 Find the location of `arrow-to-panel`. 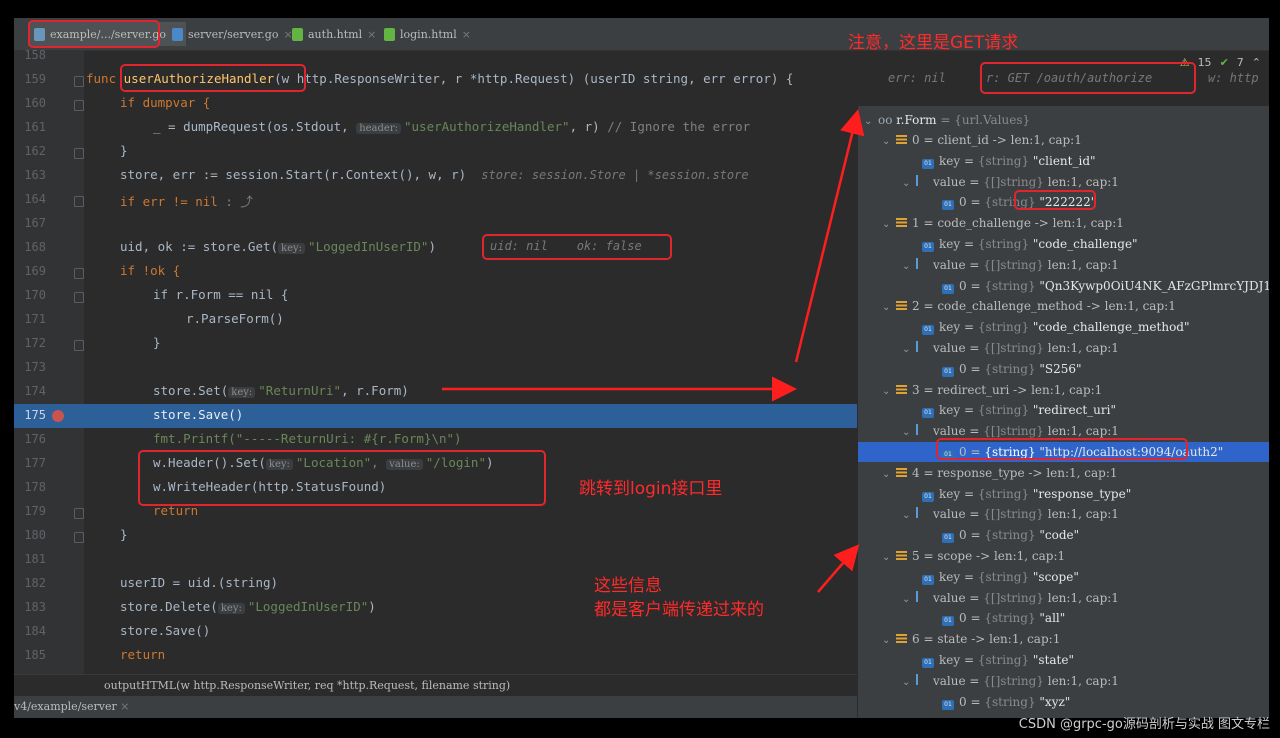

arrow-to-panel is located at coordinates (829, 236).